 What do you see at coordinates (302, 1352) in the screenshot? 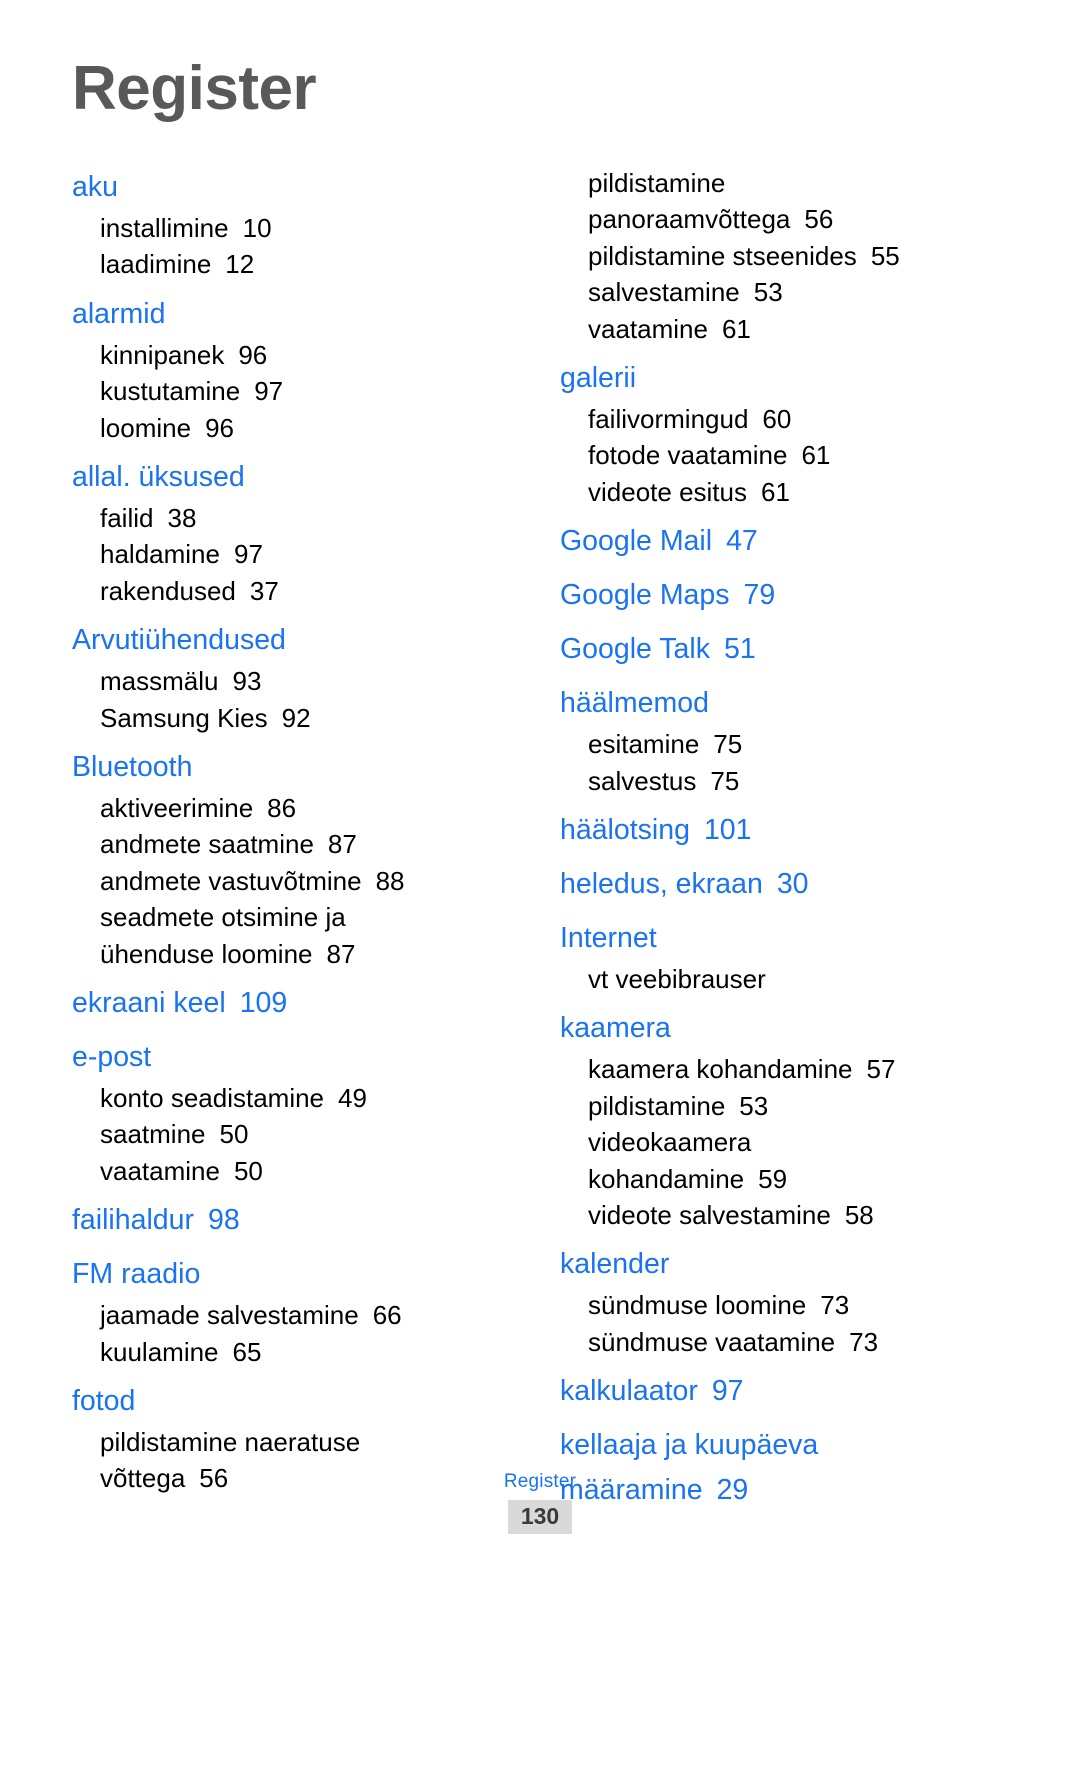
I see `index-subentry: kuulamine 65` at bounding box center [302, 1352].